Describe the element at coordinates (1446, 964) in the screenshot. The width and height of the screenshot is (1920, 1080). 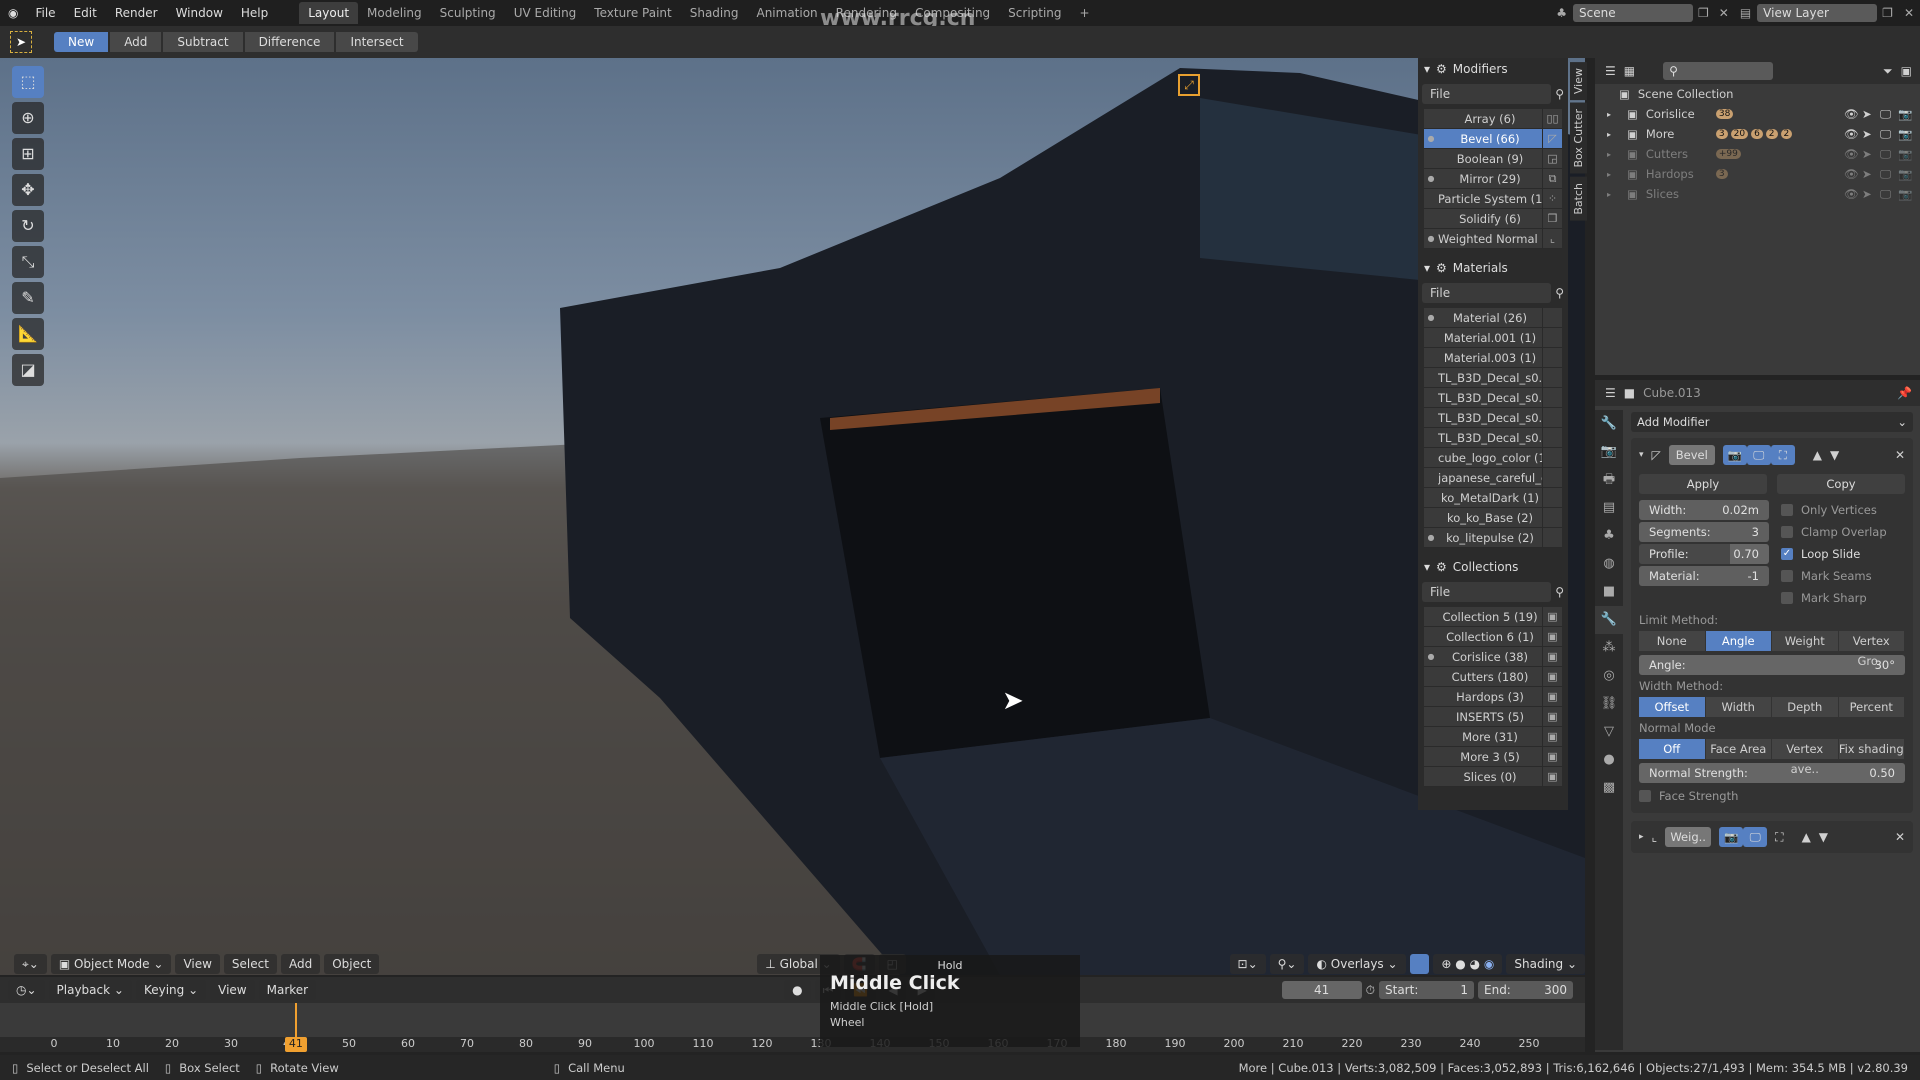
I see `wireframe-icon: ⊕` at that location.